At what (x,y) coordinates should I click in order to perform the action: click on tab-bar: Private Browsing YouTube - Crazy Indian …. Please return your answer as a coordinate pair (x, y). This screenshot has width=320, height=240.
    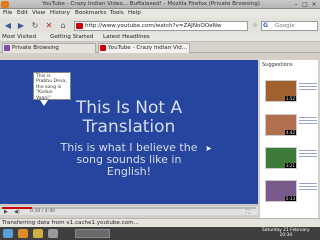
    Looking at the image, I should click on (160, 47).